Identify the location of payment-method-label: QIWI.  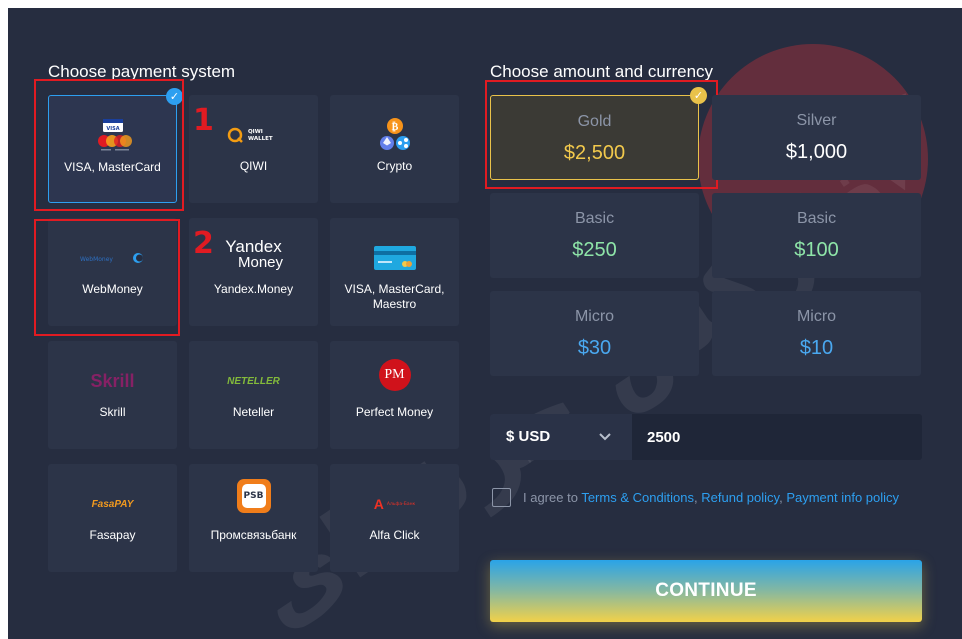
(253, 166).